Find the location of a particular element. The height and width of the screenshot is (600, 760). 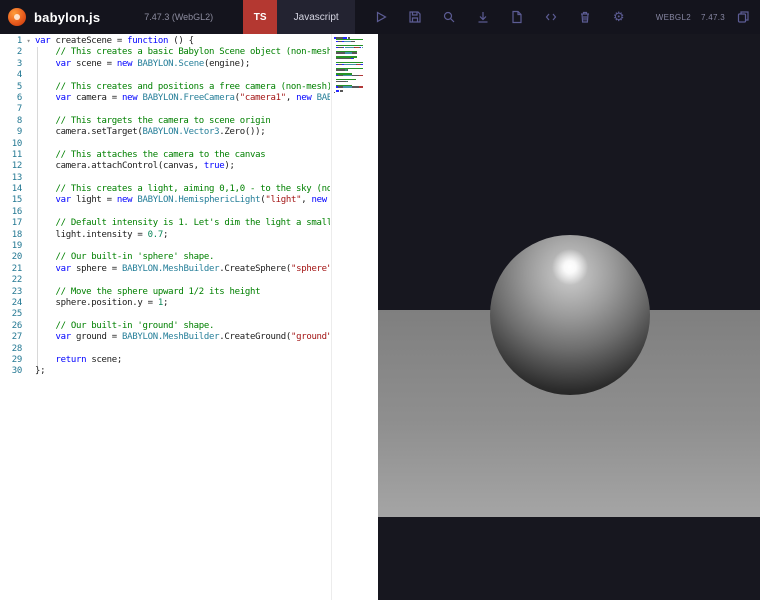

code-text: sphere.position.y = 1; is located at coordinates (102, 302).